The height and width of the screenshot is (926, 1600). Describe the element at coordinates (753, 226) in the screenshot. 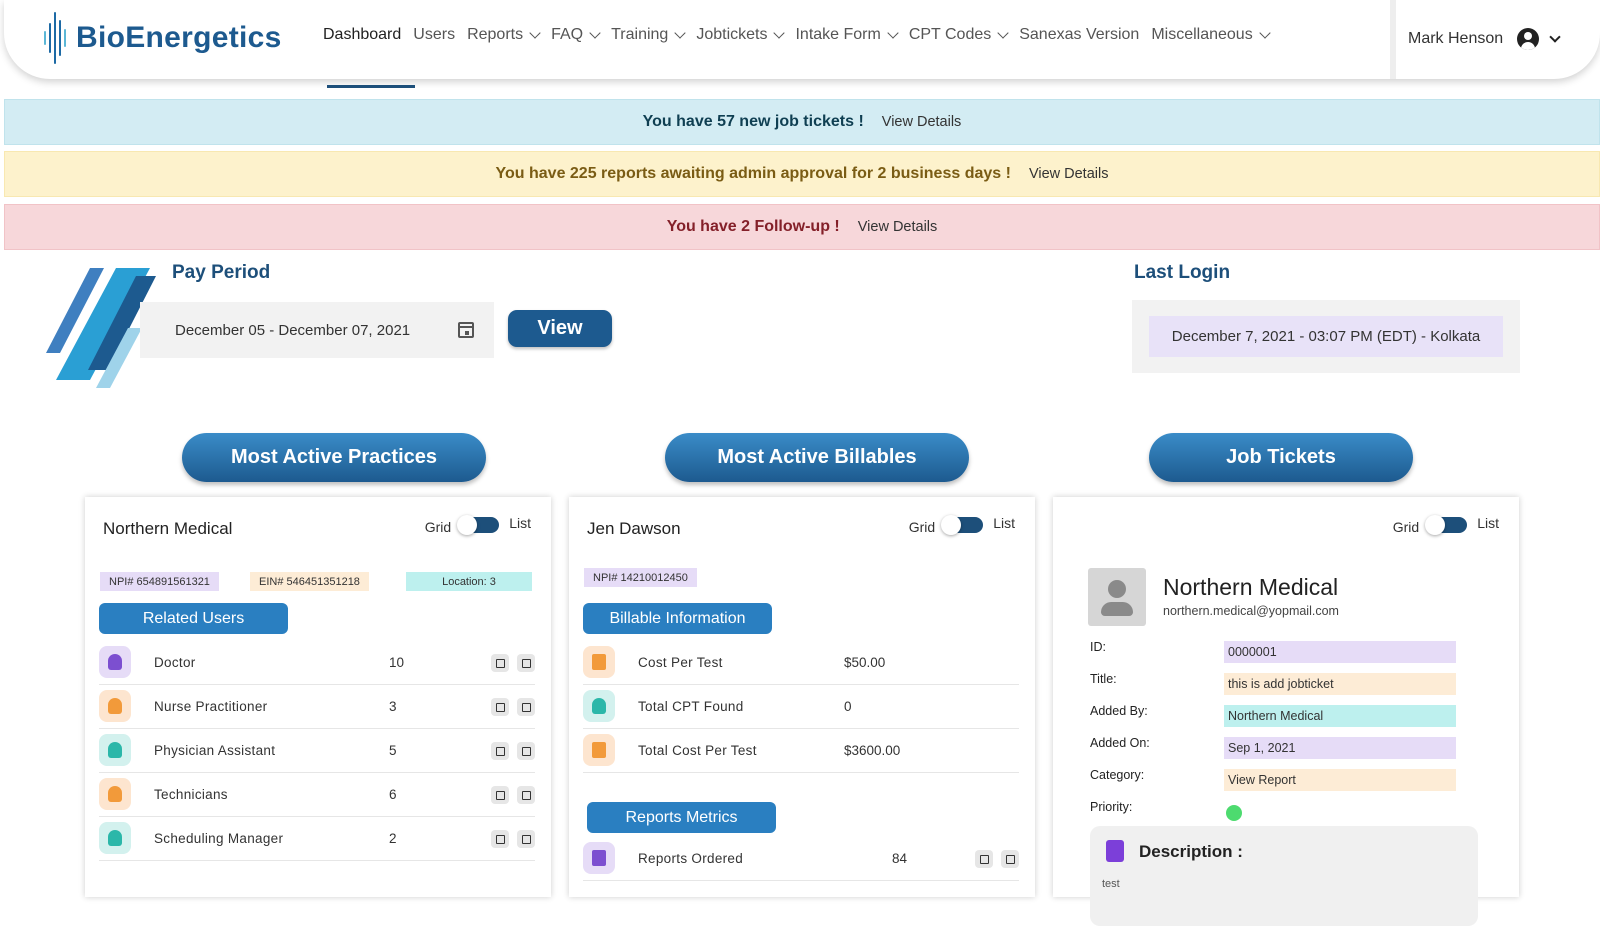

I see `alert-message: You have 2 Follow-up !` at that location.